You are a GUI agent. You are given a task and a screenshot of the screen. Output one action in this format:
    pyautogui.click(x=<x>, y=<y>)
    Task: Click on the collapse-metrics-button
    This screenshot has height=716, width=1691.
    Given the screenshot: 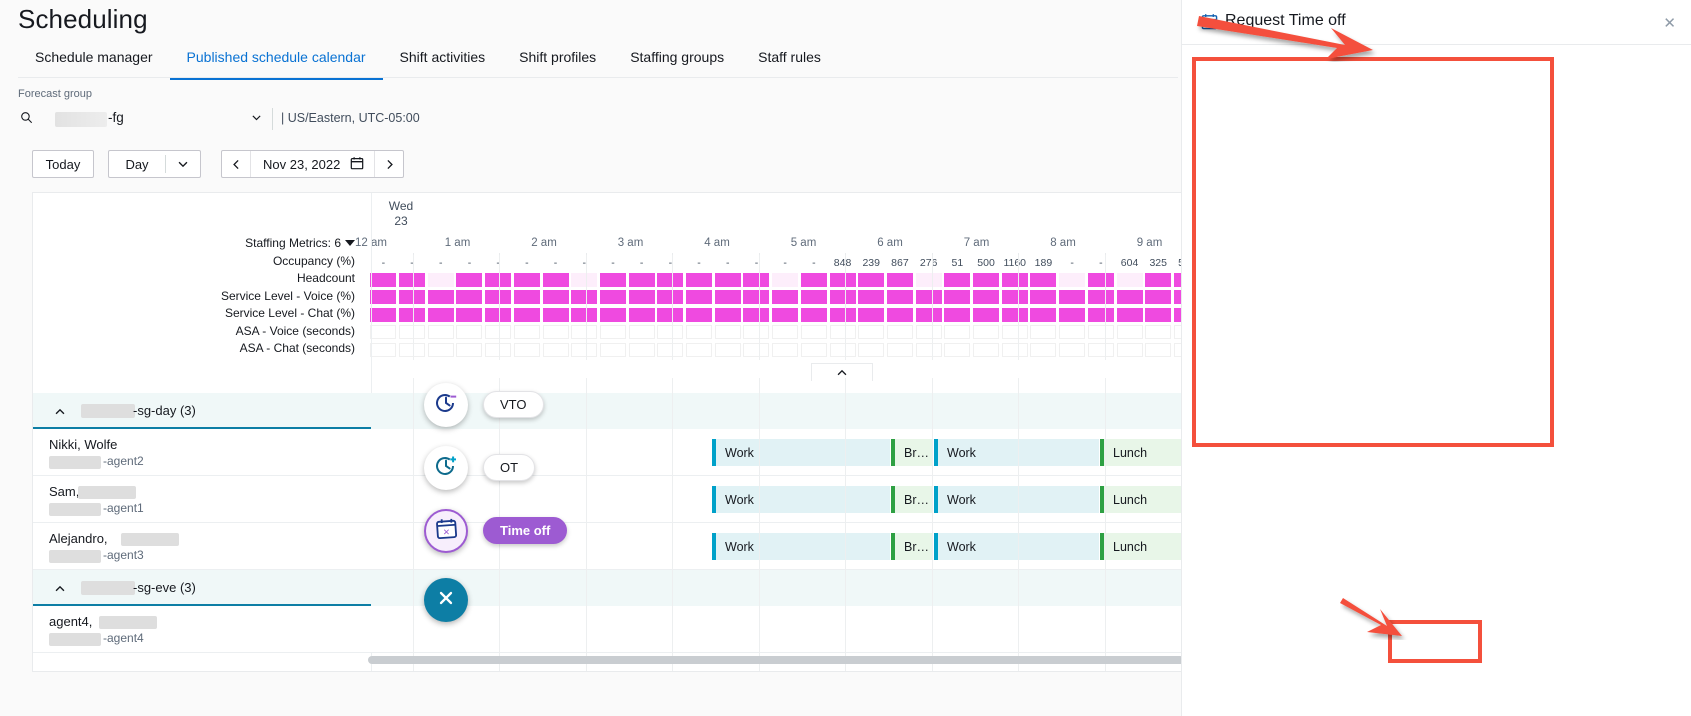 What is the action you would take?
    pyautogui.click(x=842, y=372)
    